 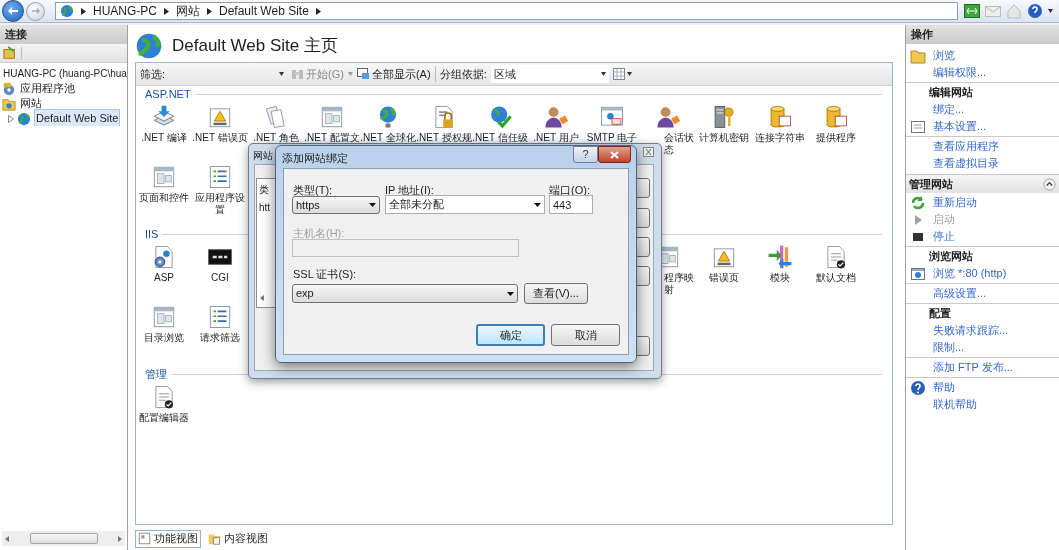 What do you see at coordinates (944, 236) in the screenshot?
I see `action-link: 停止` at bounding box center [944, 236].